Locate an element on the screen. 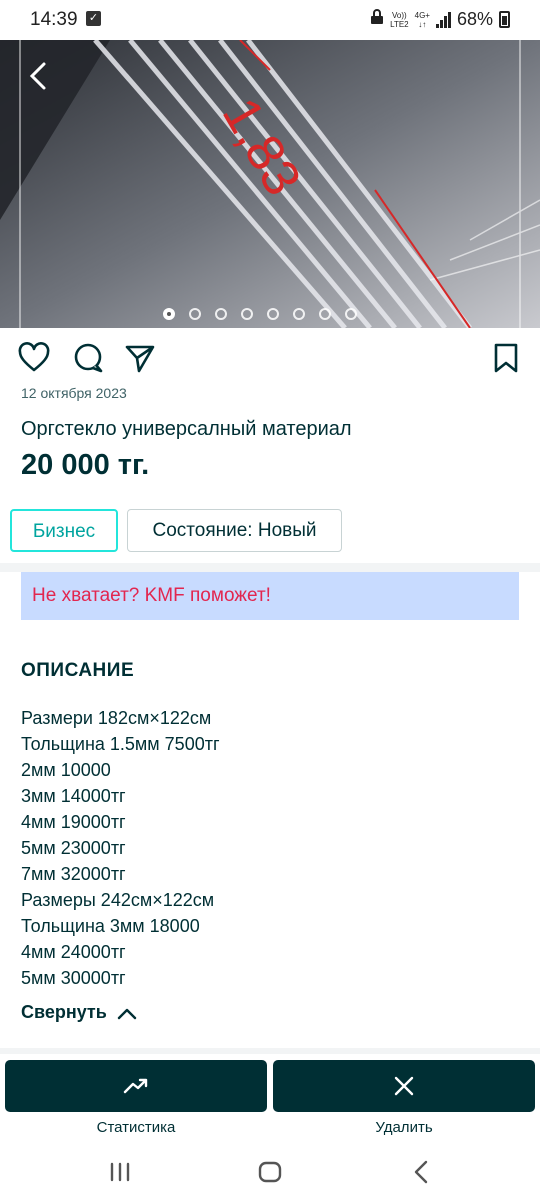 The image size is (540, 1200). home-icon is located at coordinates (270, 1172).